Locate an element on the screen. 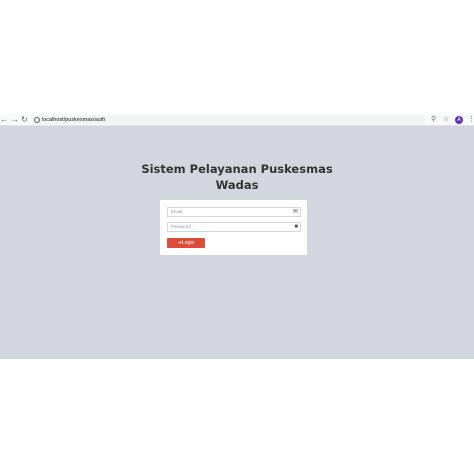 This screenshot has width=474, height=474. lock-icon: ■ is located at coordinates (296, 227).